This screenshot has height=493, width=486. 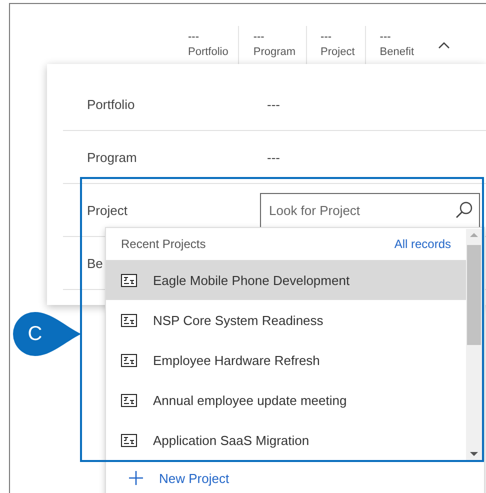 What do you see at coordinates (47, 334) in the screenshot?
I see `callout-marker` at bounding box center [47, 334].